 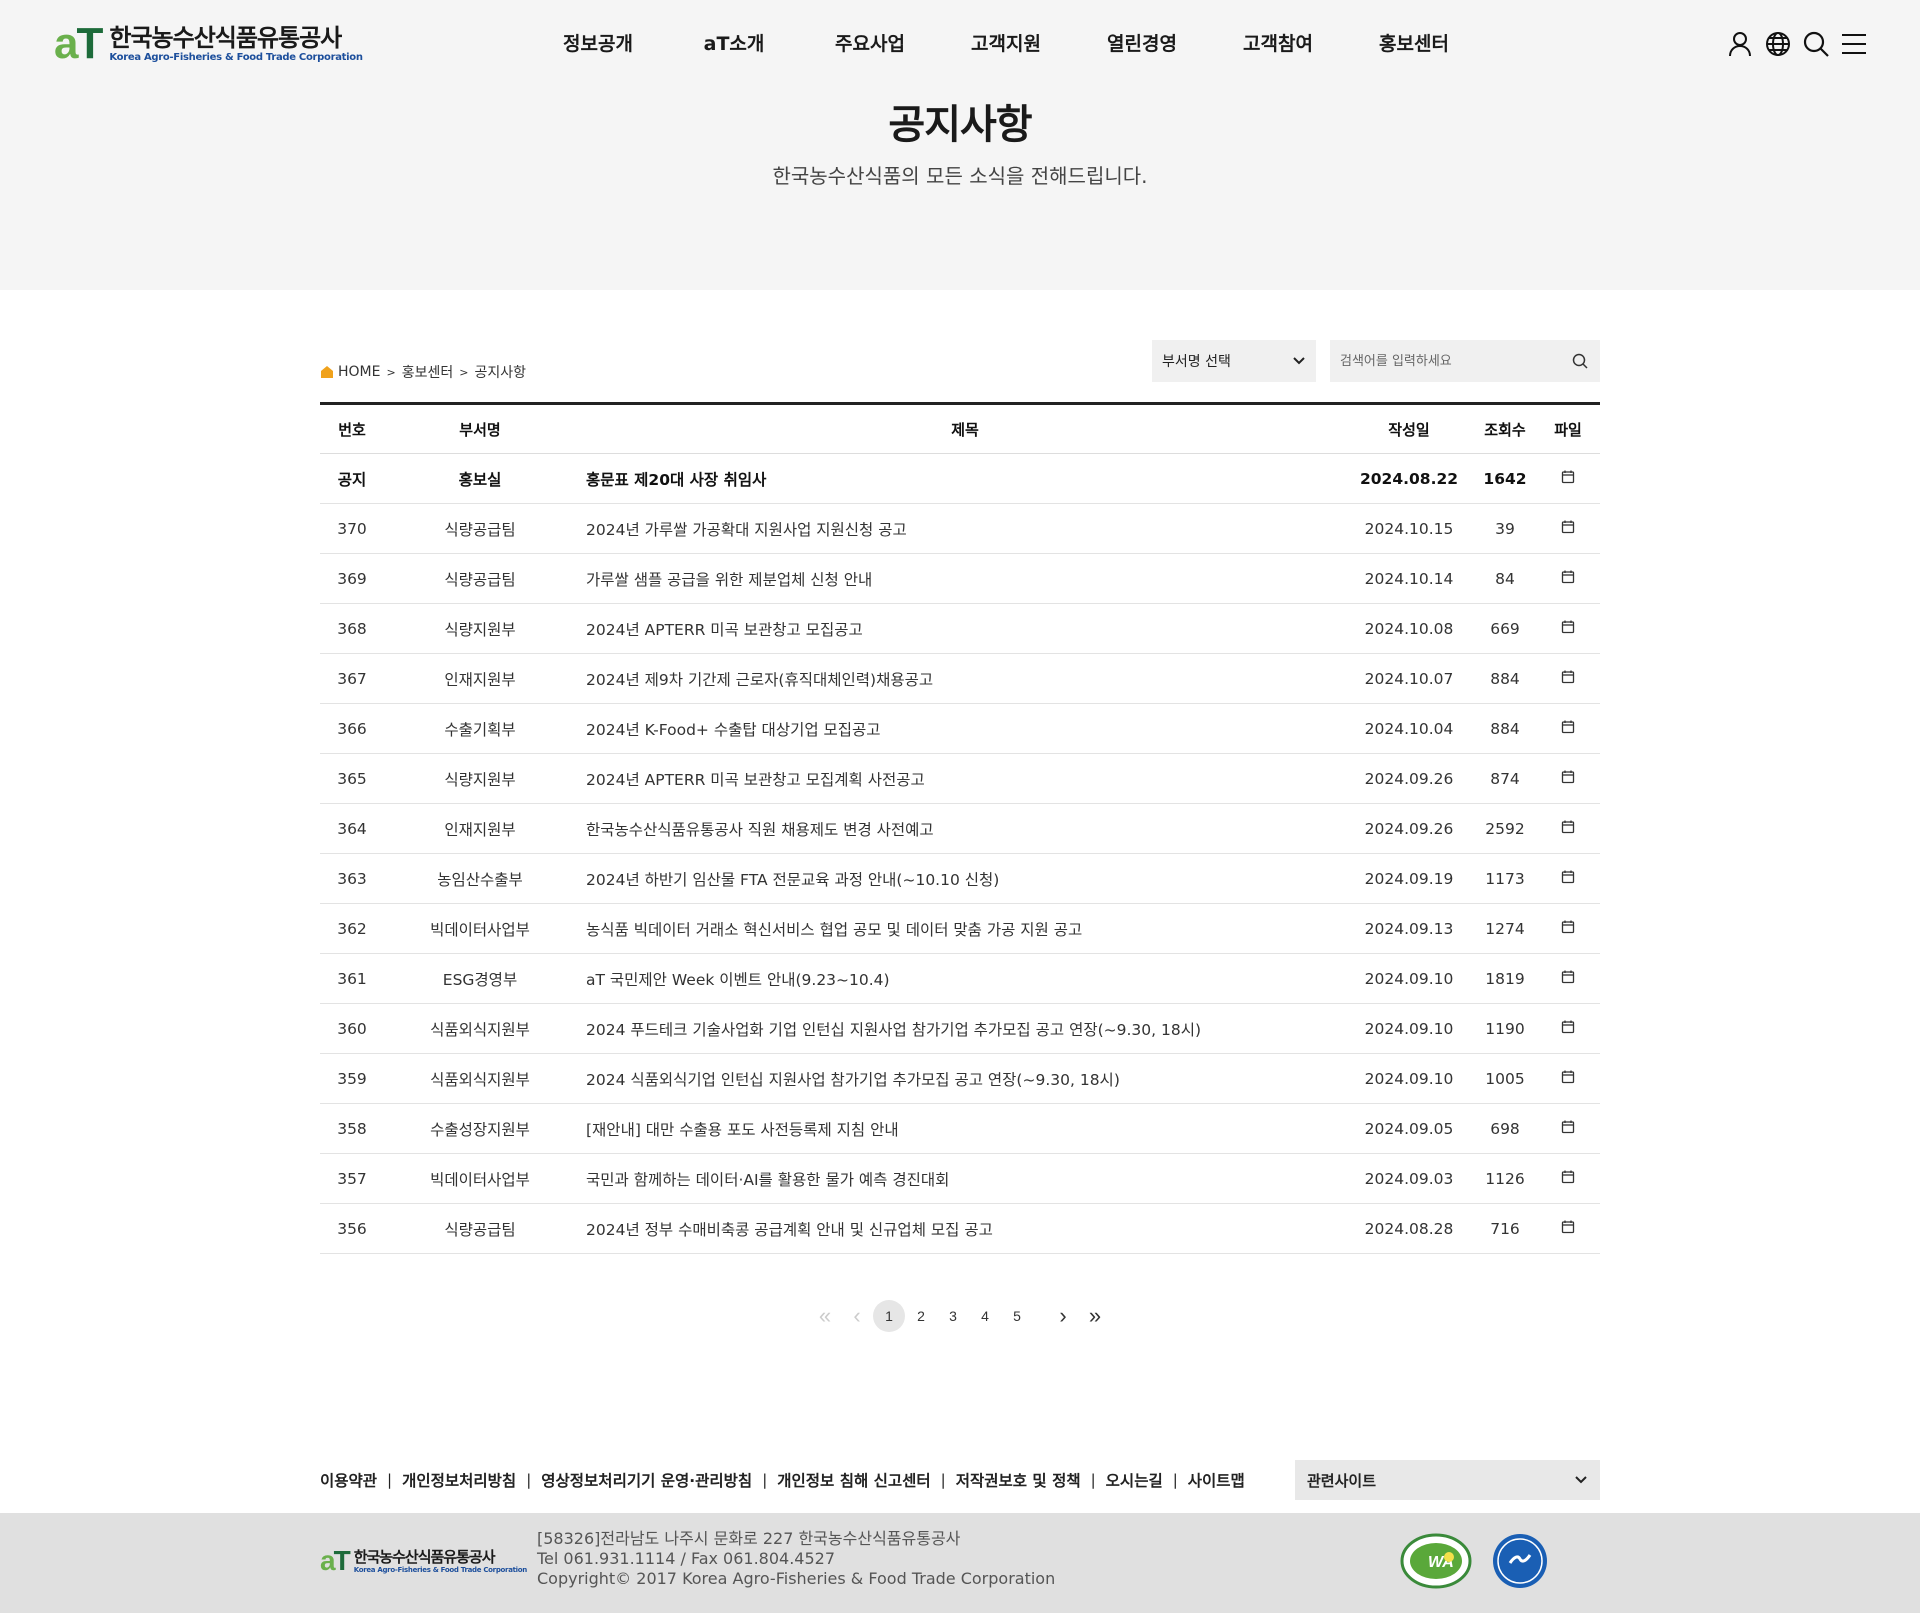 I want to click on search-button, so click(x=1580, y=361).